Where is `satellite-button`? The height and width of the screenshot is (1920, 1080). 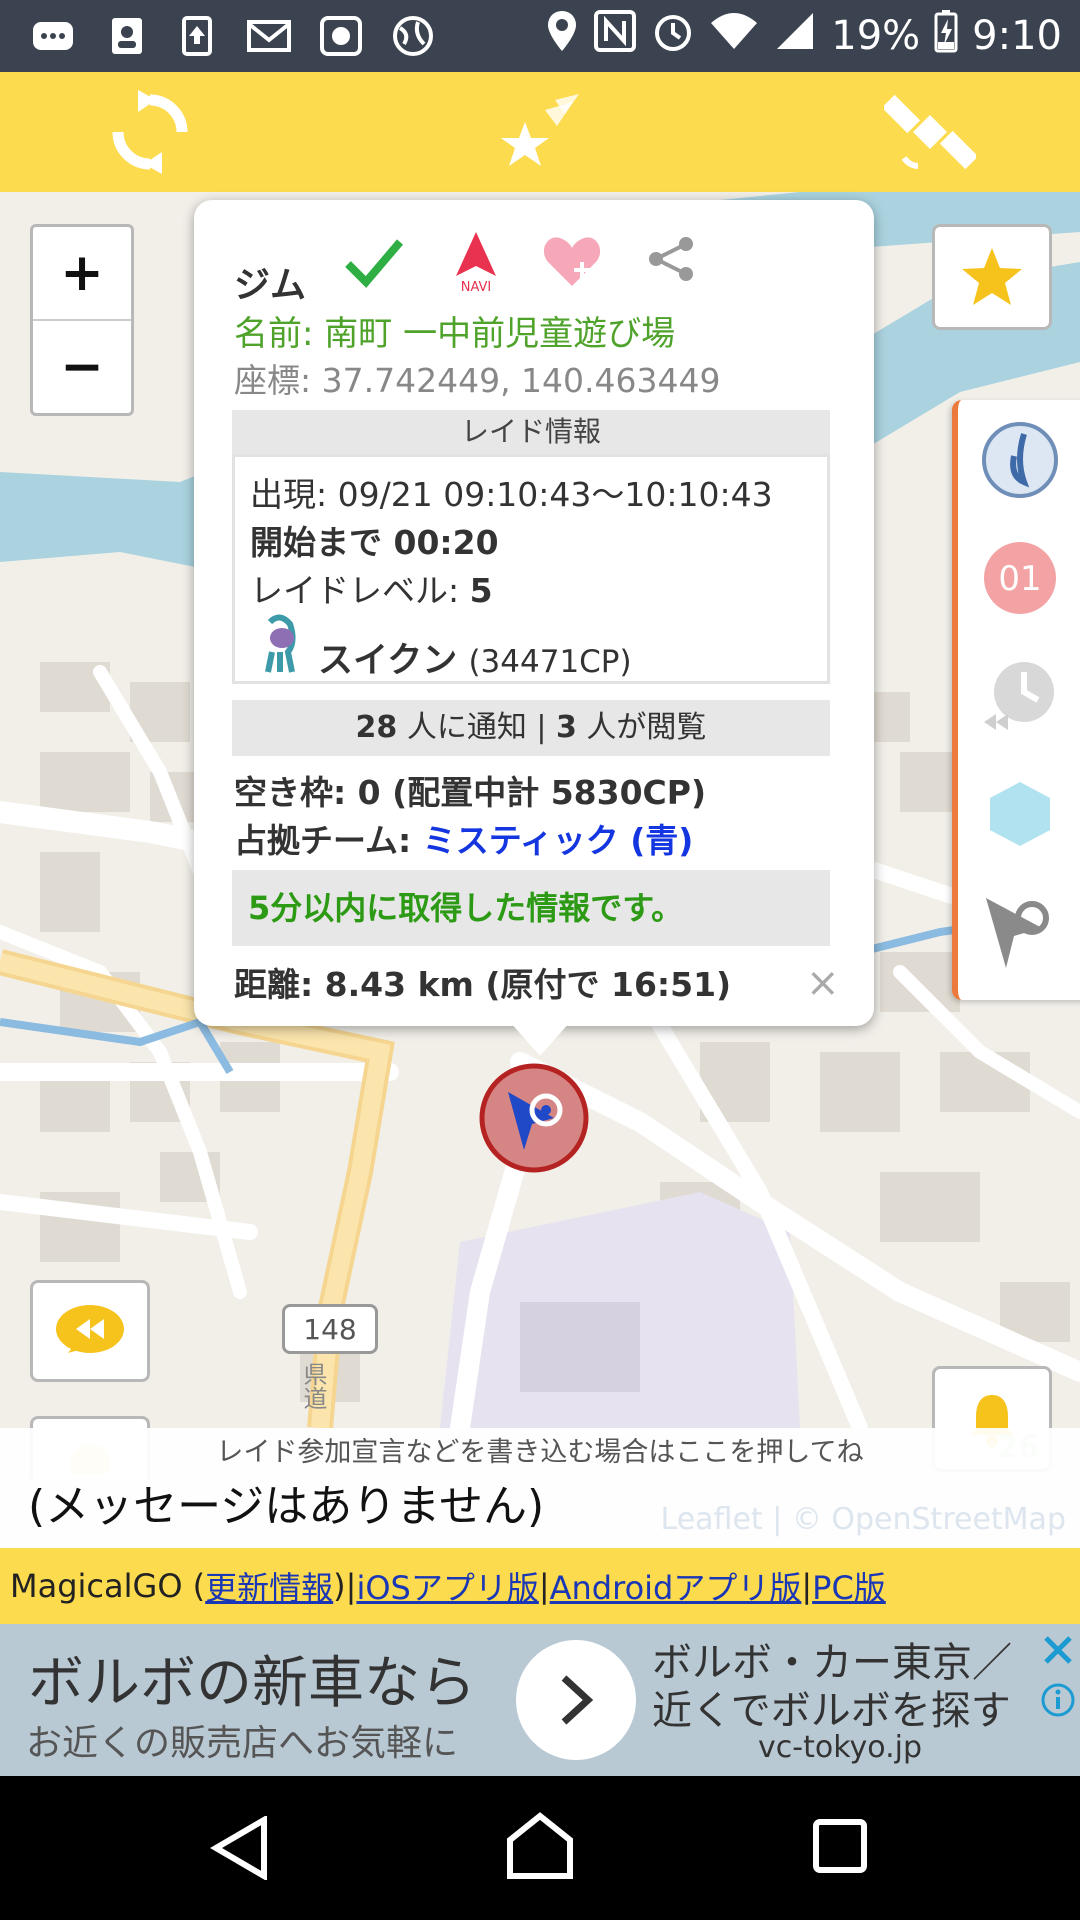
satellite-button is located at coordinates (930, 132).